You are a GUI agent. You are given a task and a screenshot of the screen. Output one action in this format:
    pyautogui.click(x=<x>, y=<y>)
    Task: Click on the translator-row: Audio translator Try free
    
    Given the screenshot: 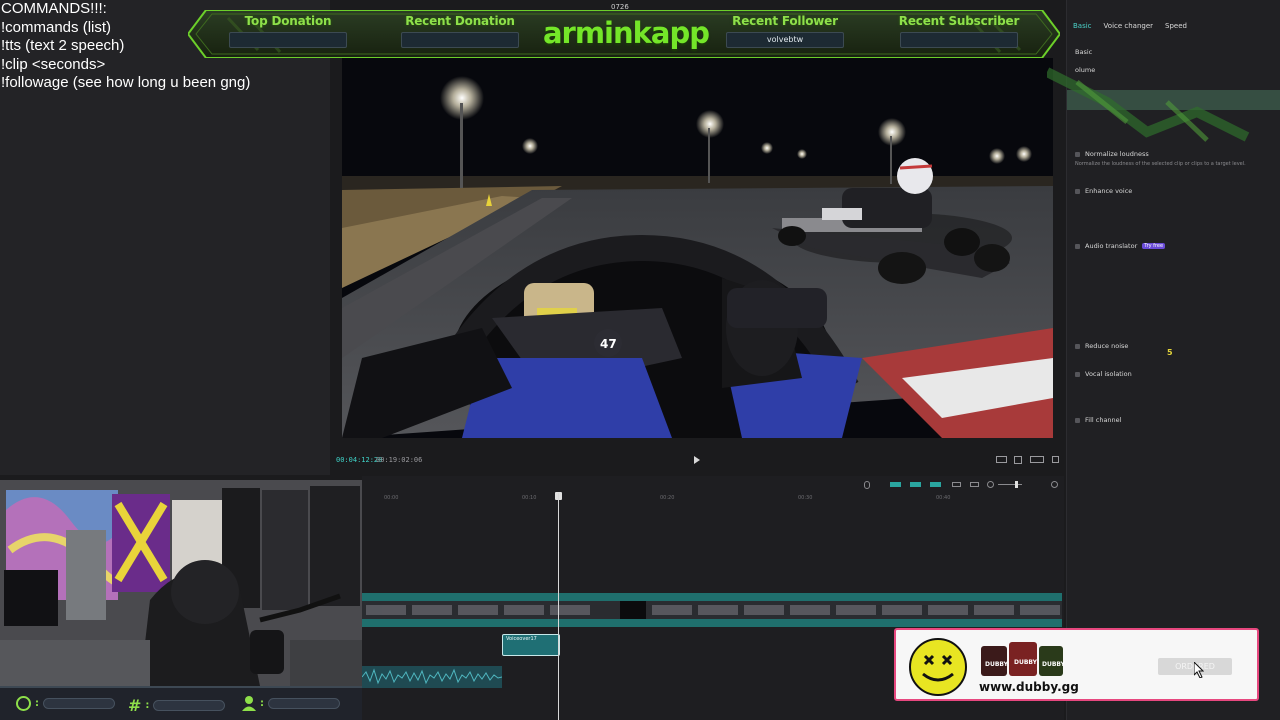 What is the action you would take?
    pyautogui.click(x=1120, y=246)
    